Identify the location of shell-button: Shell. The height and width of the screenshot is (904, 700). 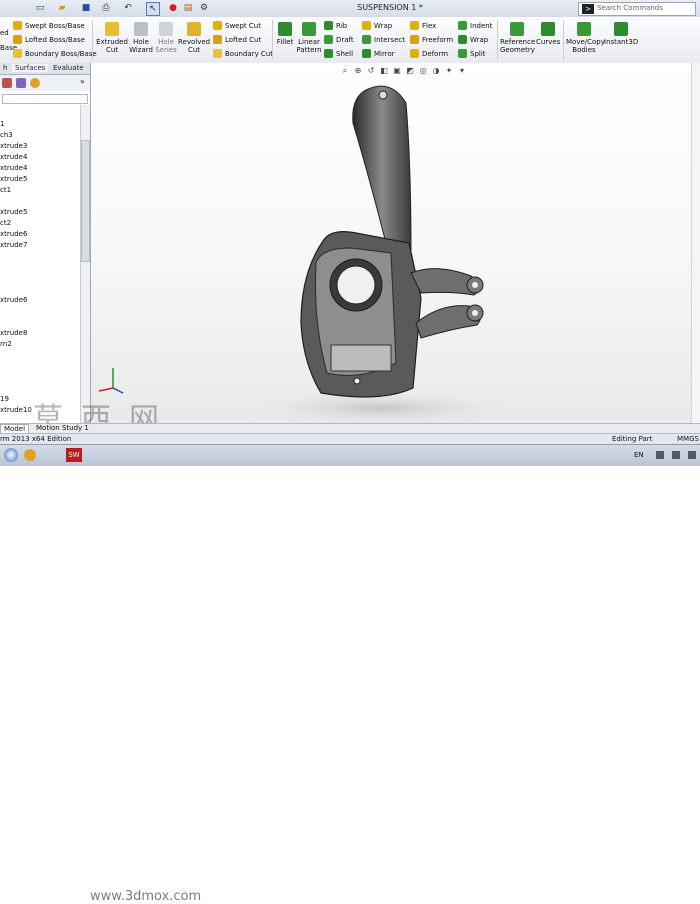
(338, 53).